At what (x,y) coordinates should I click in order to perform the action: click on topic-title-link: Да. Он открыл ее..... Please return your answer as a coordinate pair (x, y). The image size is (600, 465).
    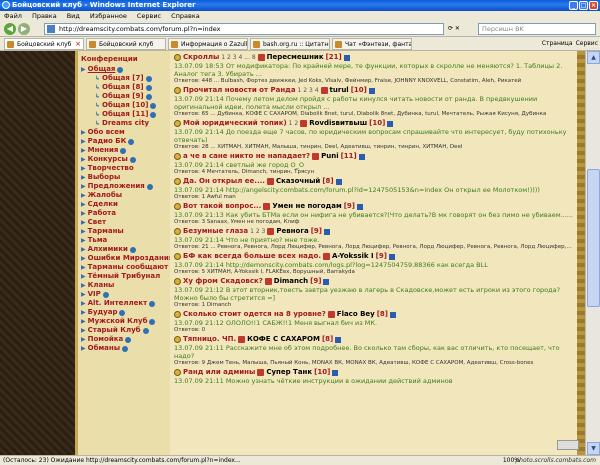
    Looking at the image, I should click on (224, 181).